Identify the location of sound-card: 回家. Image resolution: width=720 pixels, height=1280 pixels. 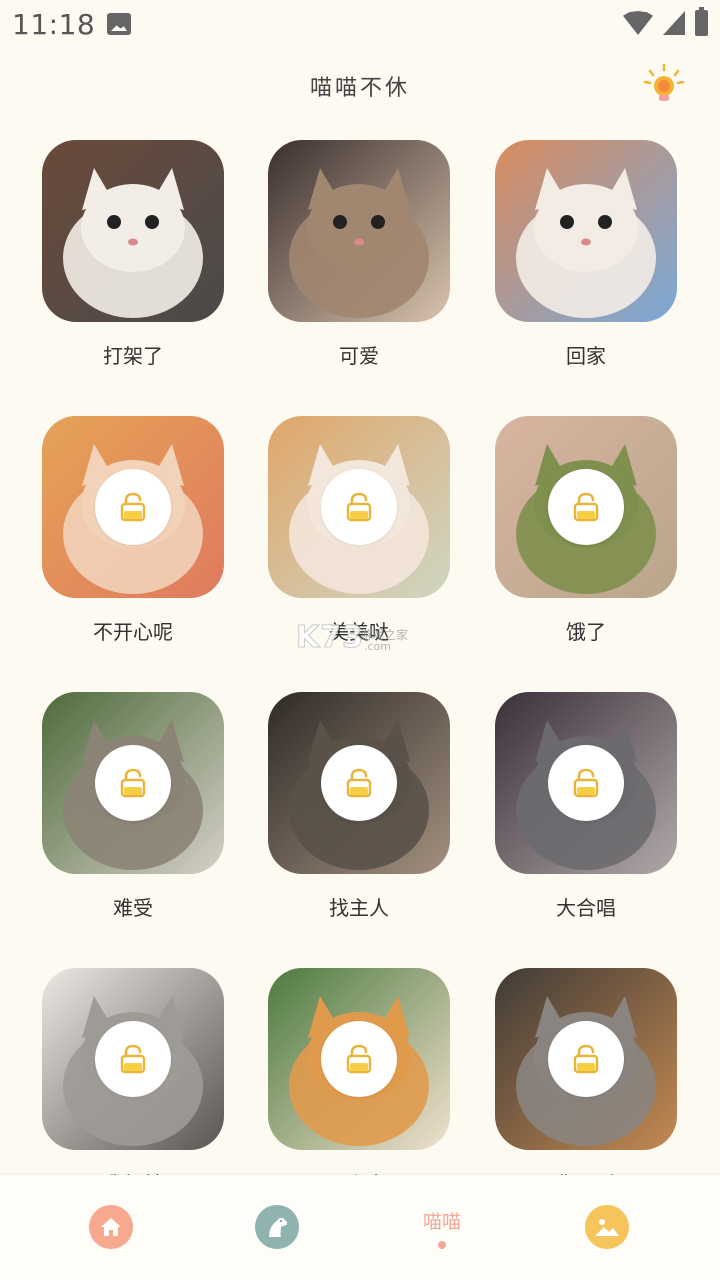
(586, 254).